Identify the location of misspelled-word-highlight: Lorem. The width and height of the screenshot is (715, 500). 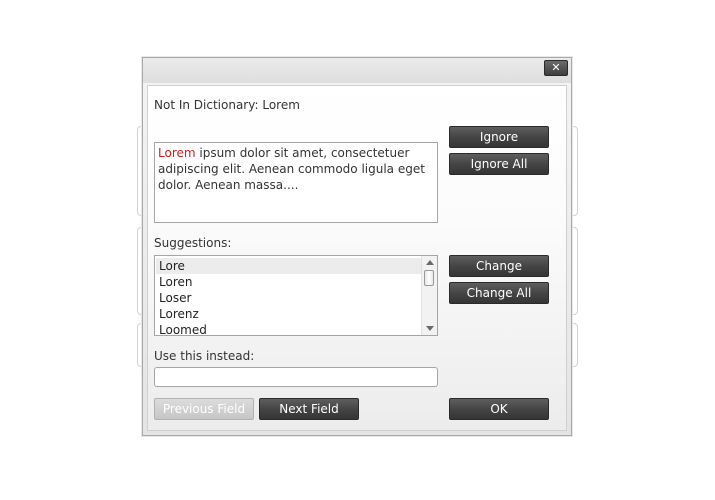
(177, 153).